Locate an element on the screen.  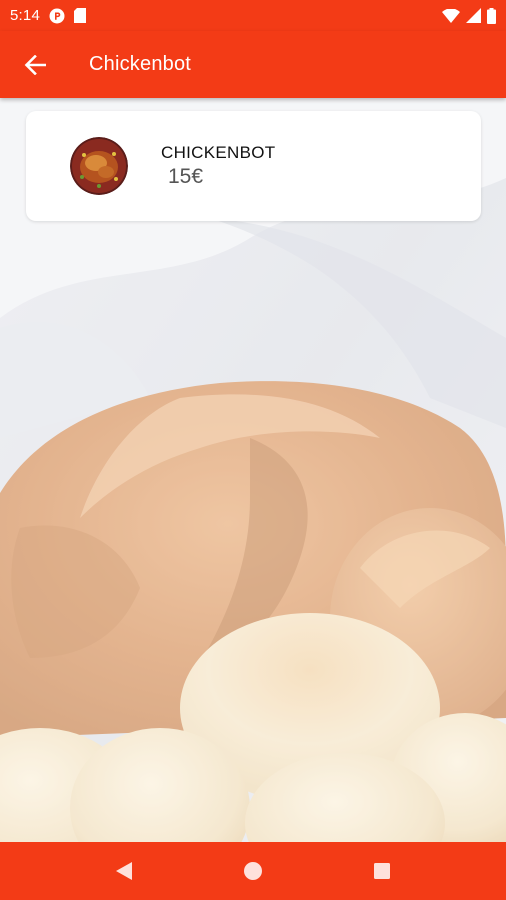
back-button is located at coordinates (35, 64).